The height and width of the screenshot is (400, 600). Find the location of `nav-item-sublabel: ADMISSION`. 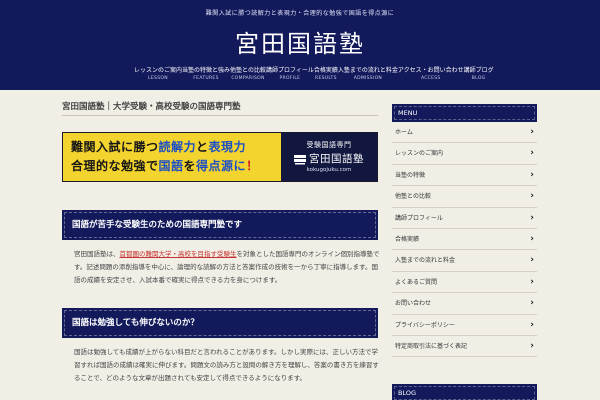

nav-item-sublabel: ADMISSION is located at coordinates (368, 78).